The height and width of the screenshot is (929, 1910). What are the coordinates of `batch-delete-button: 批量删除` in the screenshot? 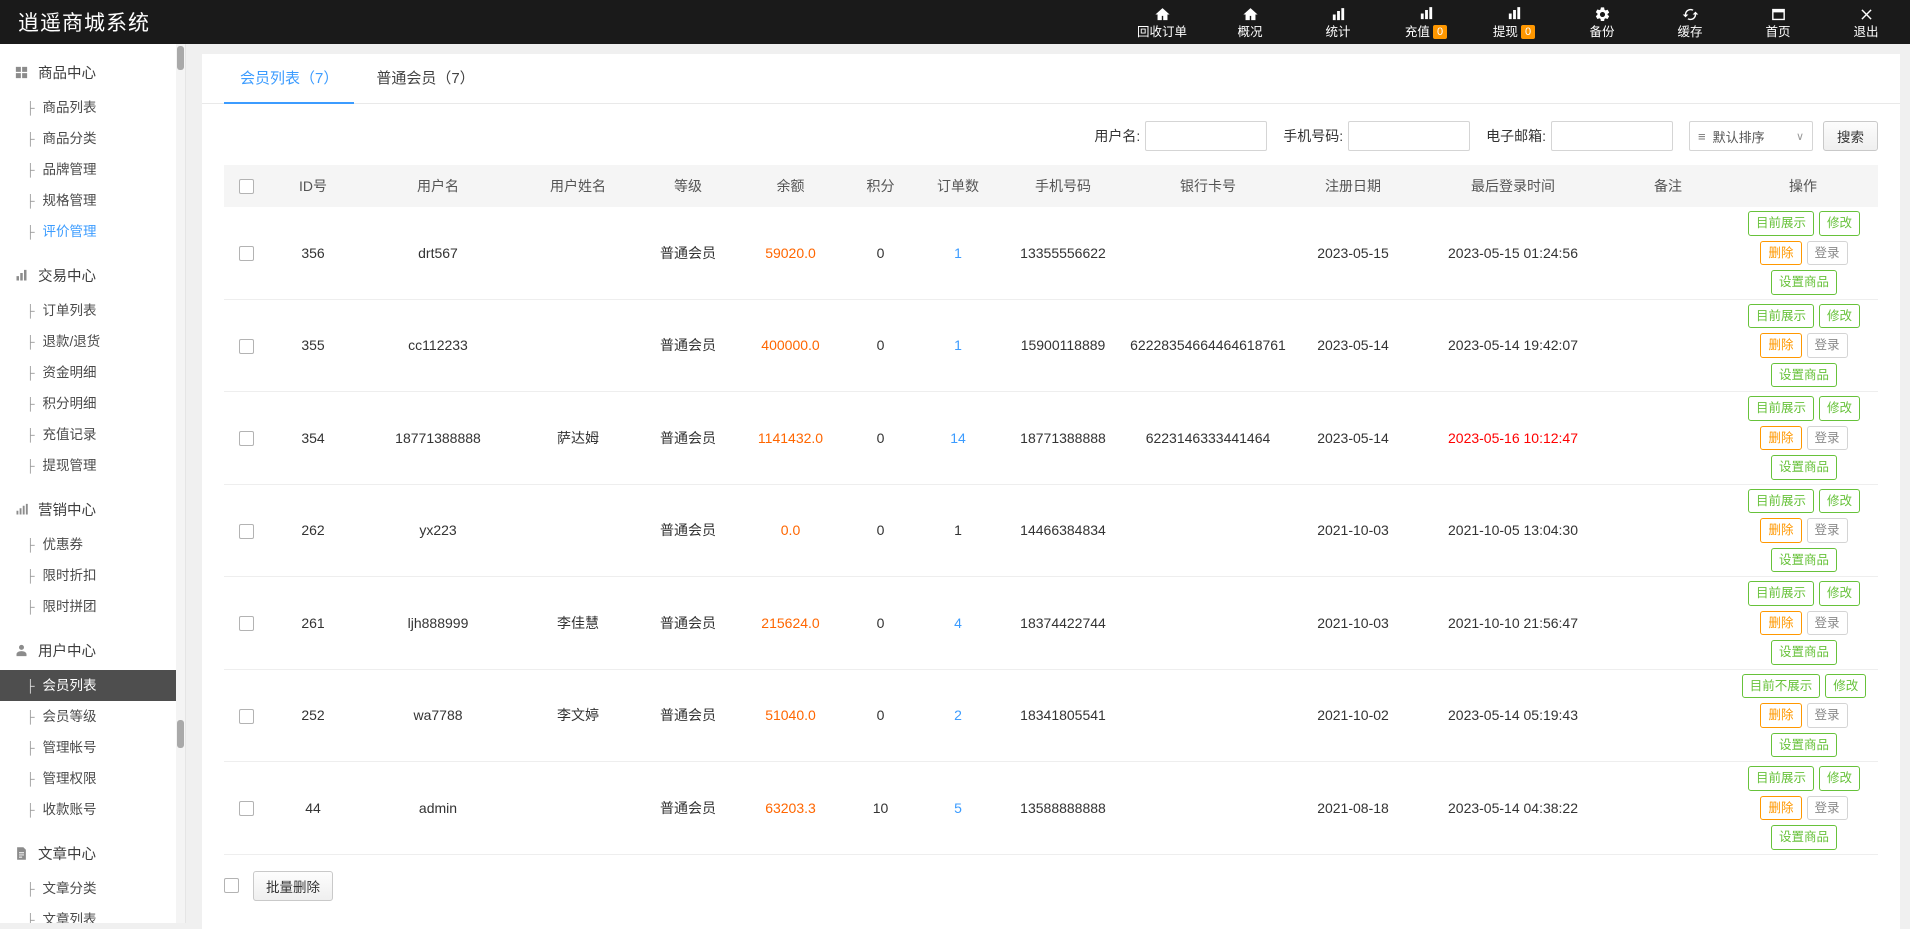 It's located at (293, 885).